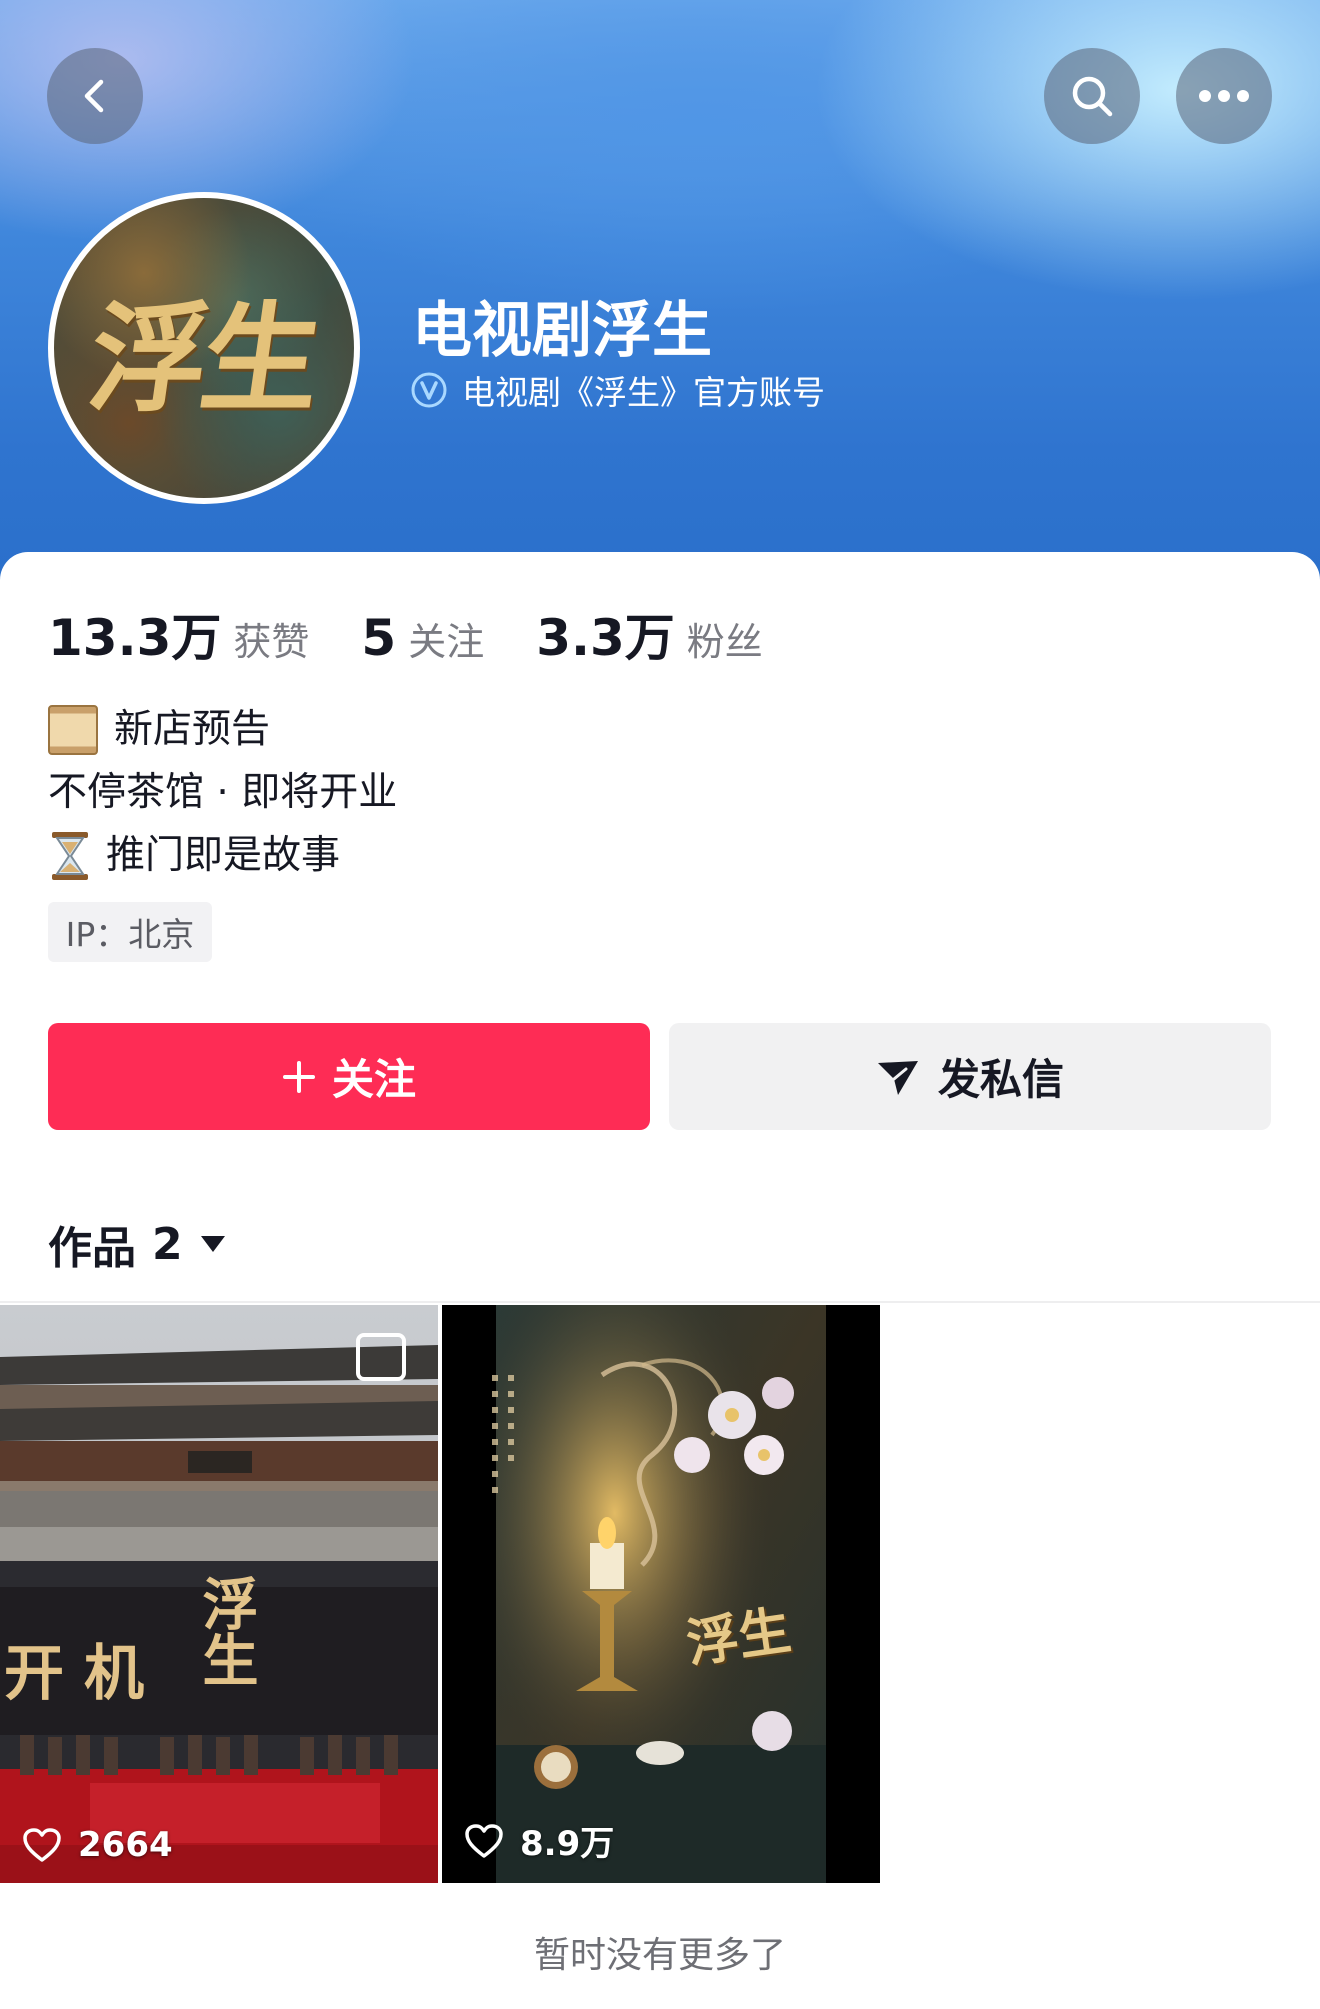 Image resolution: width=1320 pixels, height=2009 pixels. Describe the element at coordinates (659, 1955) in the screenshot. I see `no-more-content-text: 暂时没有更多了` at that location.